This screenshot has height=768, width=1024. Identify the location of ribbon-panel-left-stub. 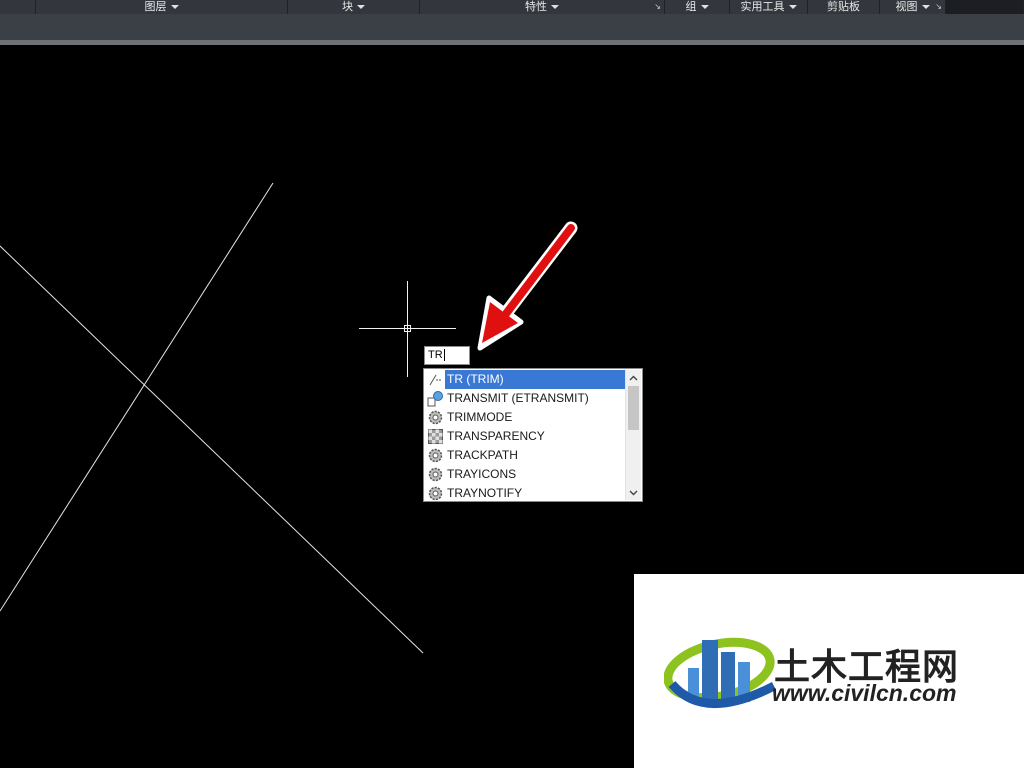
(18, 7).